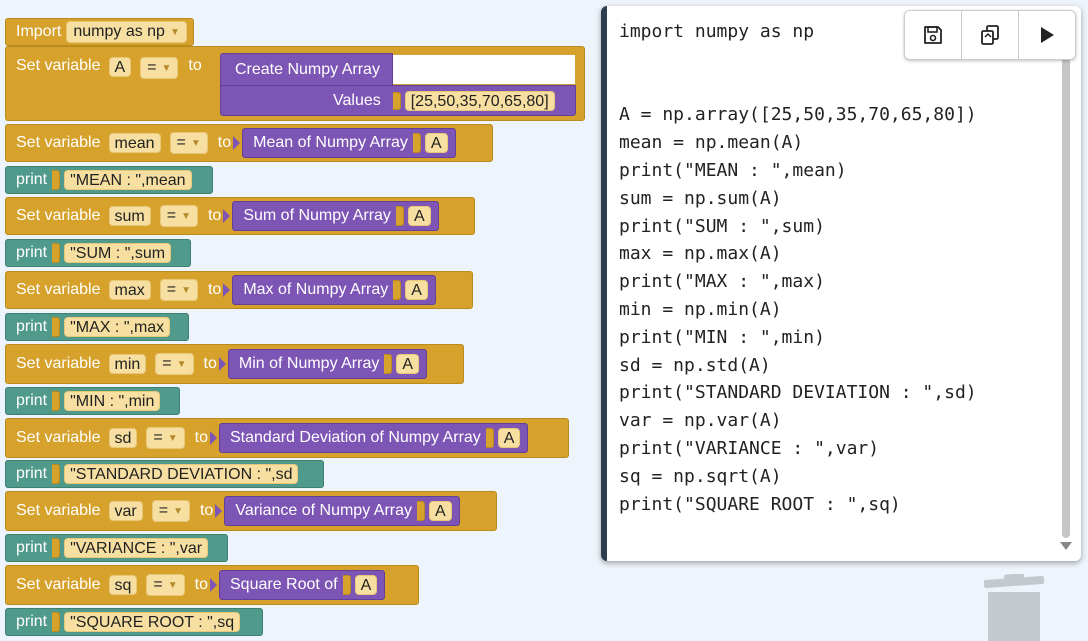 The height and width of the screenshot is (641, 1088). What do you see at coordinates (58, 215) in the screenshot?
I see `set-variable-label: Set variable` at bounding box center [58, 215].